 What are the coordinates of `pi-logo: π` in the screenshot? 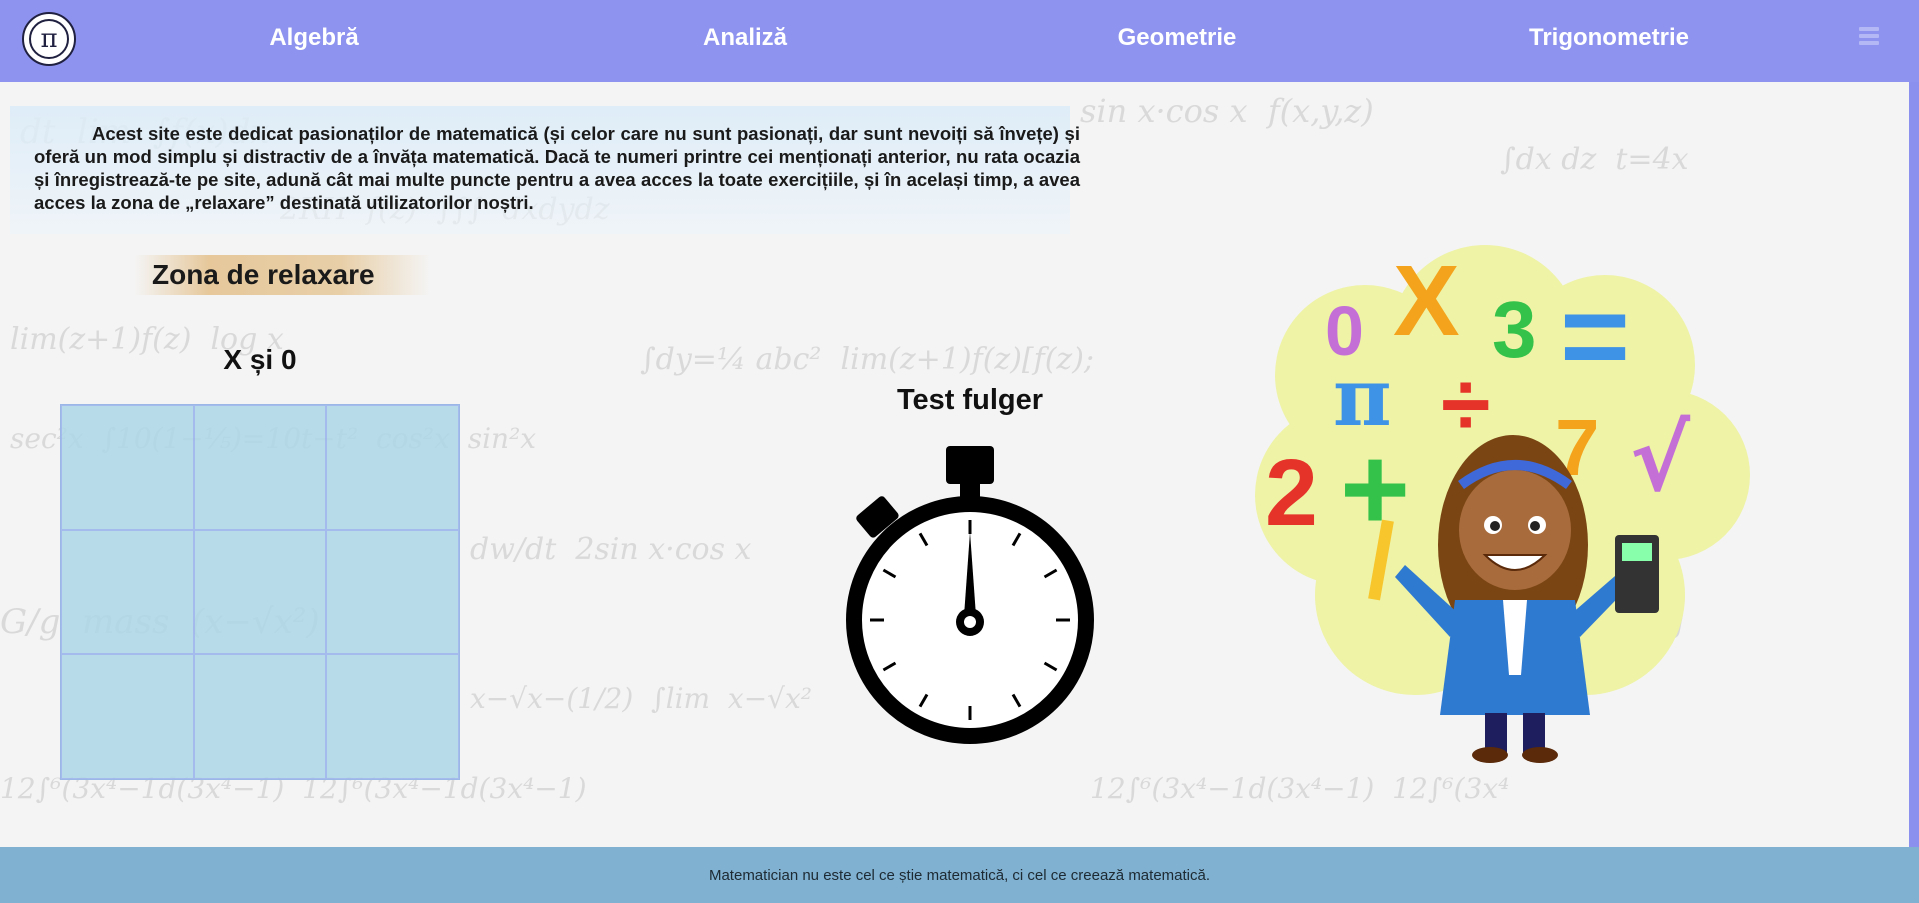 It's located at (49, 39).